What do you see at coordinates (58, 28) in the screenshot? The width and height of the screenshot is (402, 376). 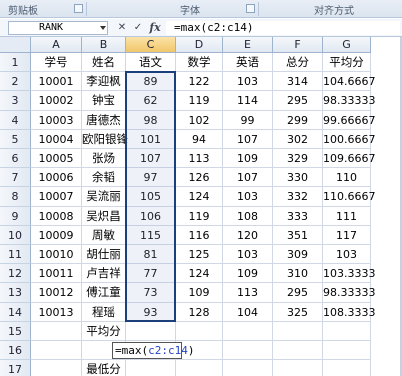 I see `name-box: RANK` at bounding box center [58, 28].